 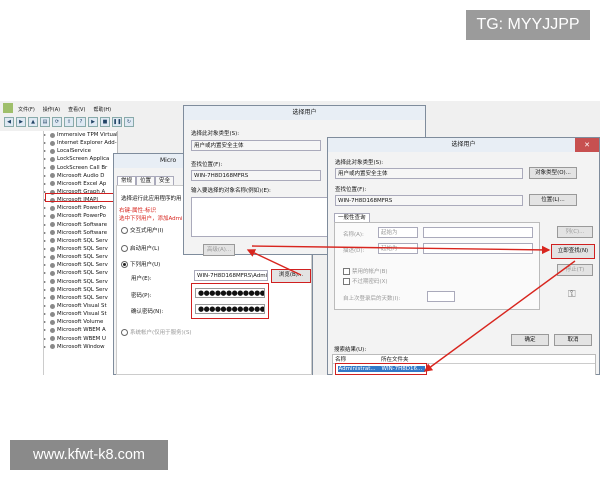 I want to click on arrow-browse-to-advanced, so click(x=274, y=262).